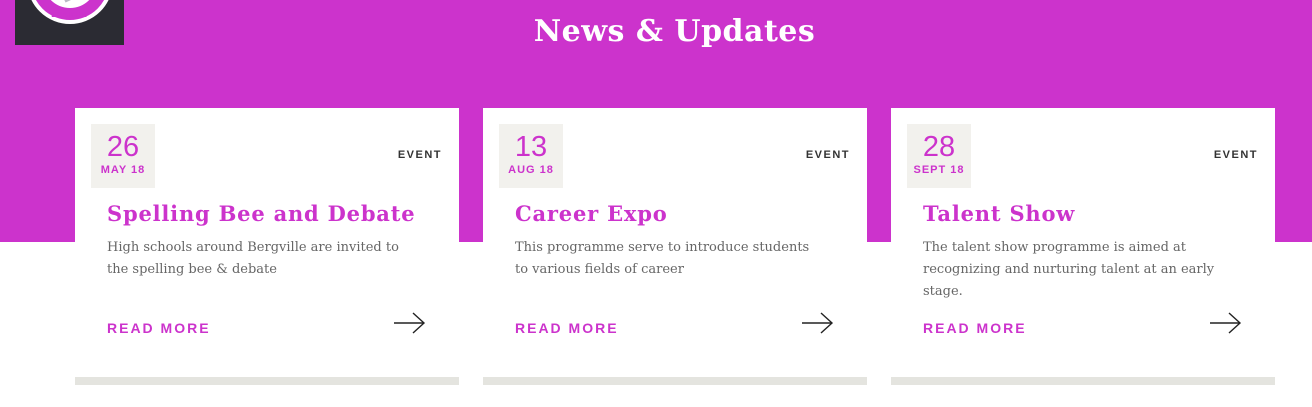 The image size is (1312, 407). Describe the element at coordinates (261, 213) in the screenshot. I see `card-title: Spelling Bee and Debate` at that location.